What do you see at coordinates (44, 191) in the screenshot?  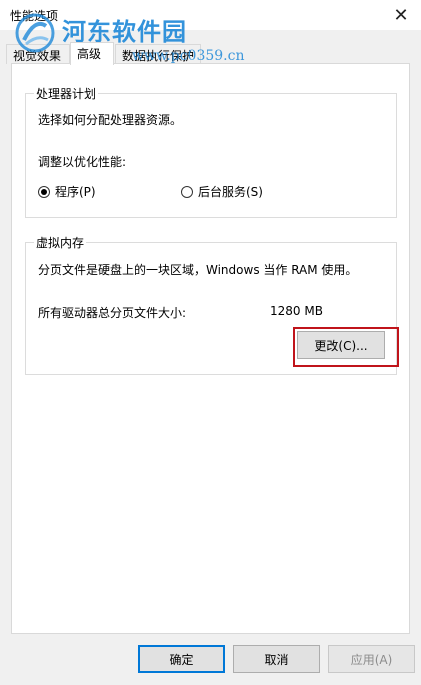 I see `radio-checked-icon` at bounding box center [44, 191].